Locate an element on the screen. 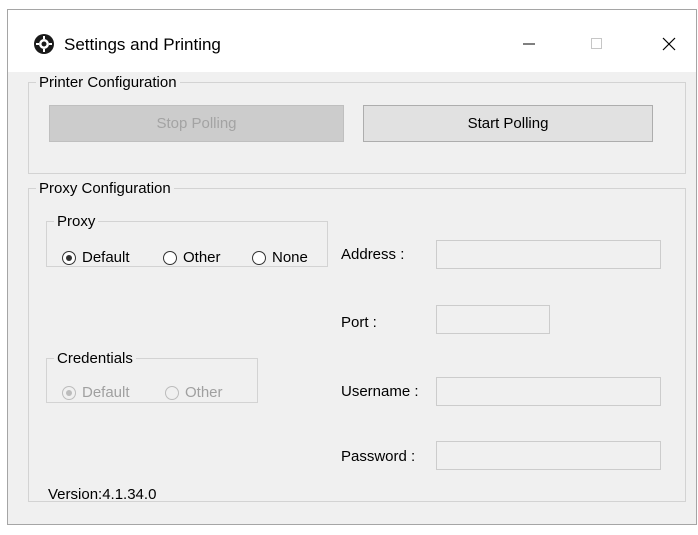  credentials-other-label: Other is located at coordinates (204, 392).